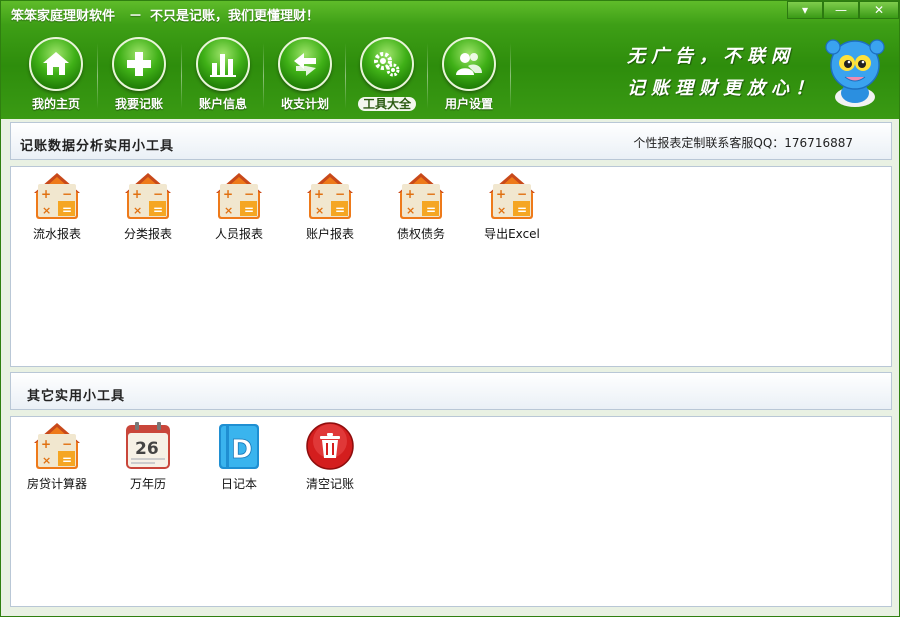  I want to click on nav-label: 收支计划, so click(304, 104).